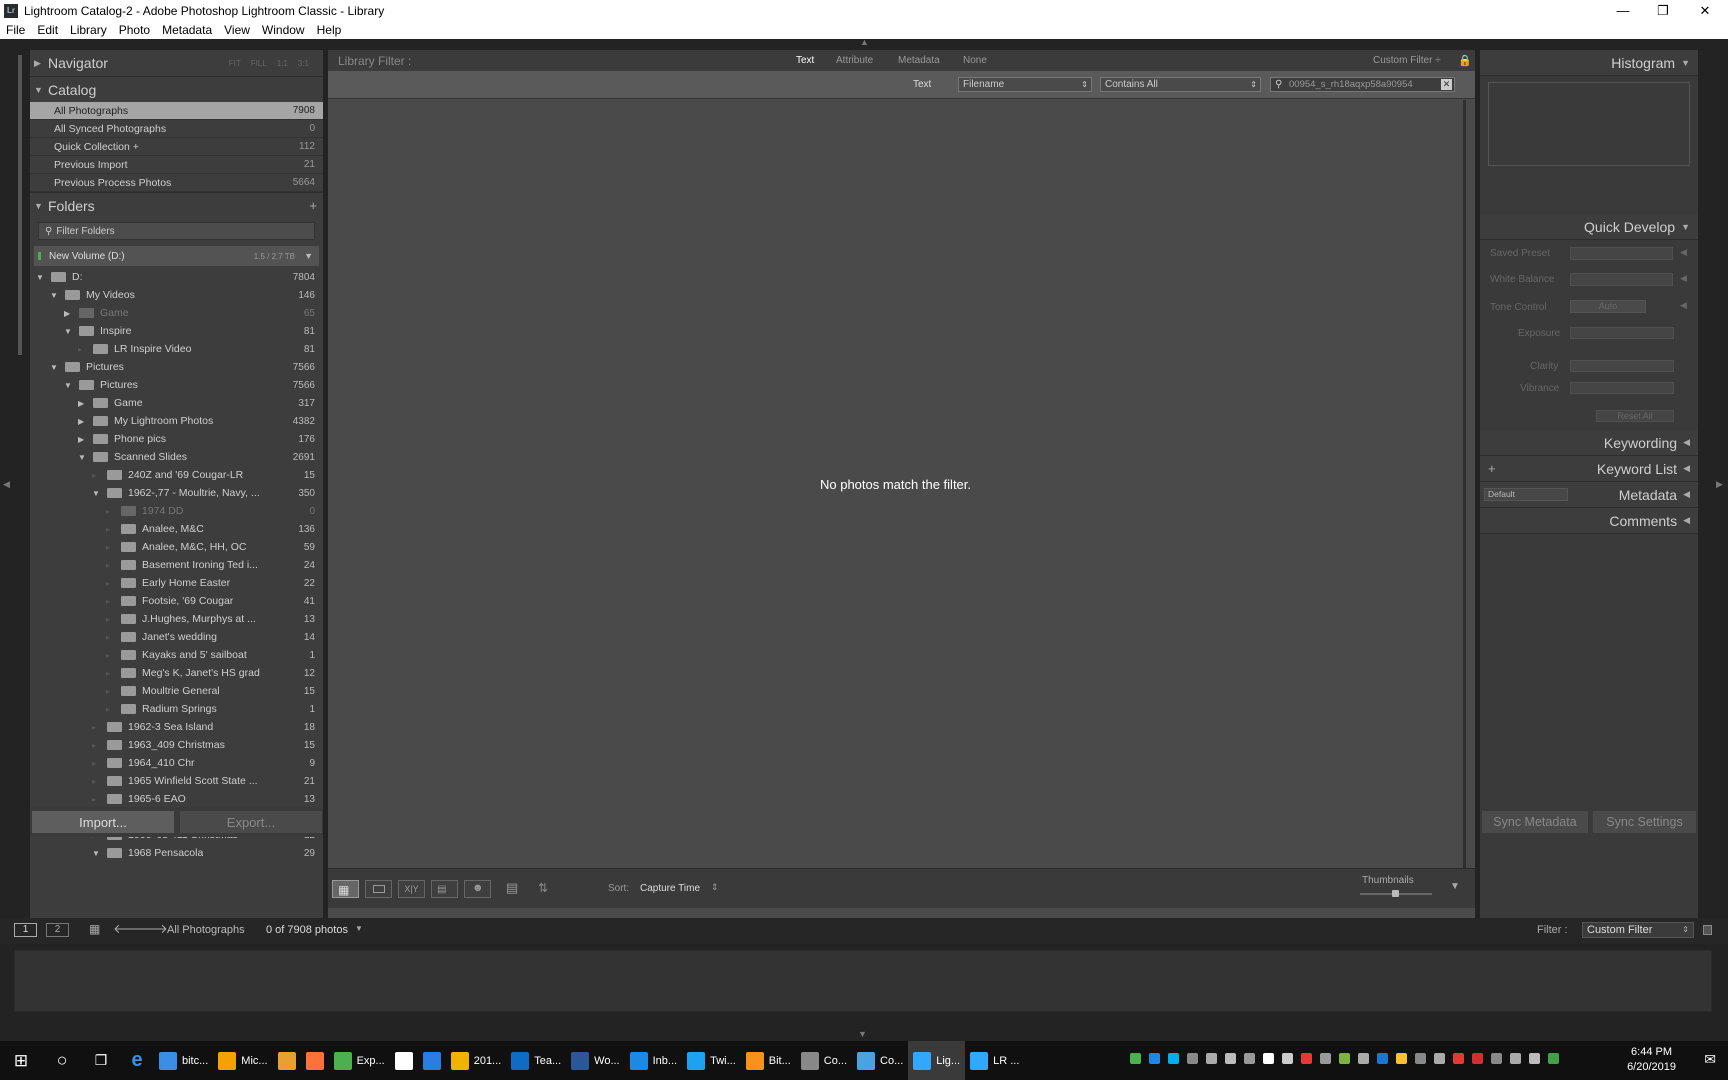 The width and height of the screenshot is (1728, 1080). Describe the element at coordinates (176, 421) in the screenshot. I see `folder-row: ▶ My Lightroom Photos 4382` at that location.